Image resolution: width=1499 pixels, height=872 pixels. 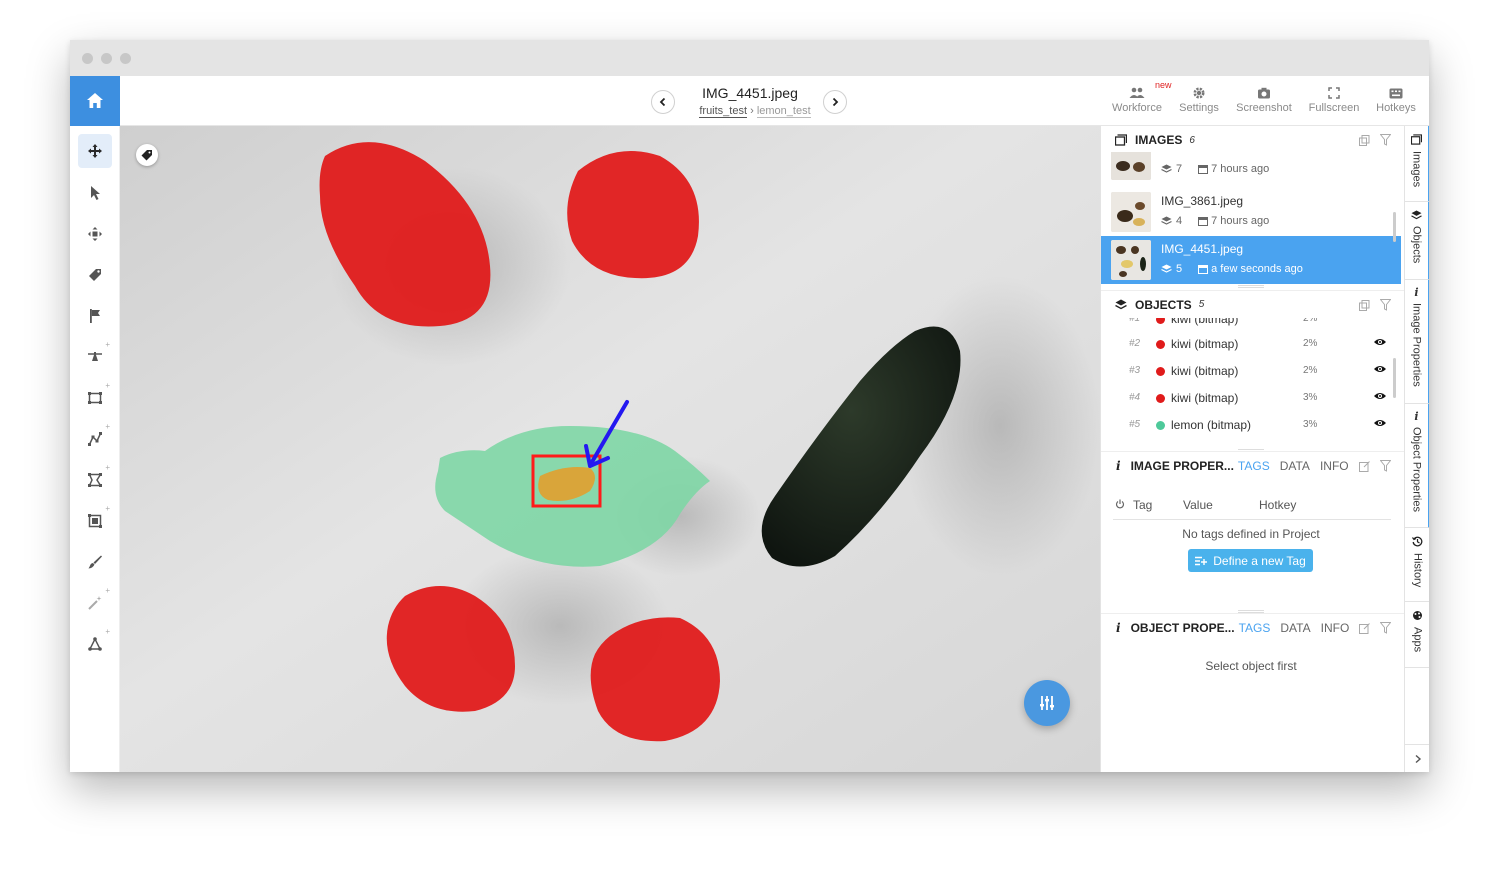 I want to click on hotkeys-button: Hotkeys, so click(x=1396, y=102).